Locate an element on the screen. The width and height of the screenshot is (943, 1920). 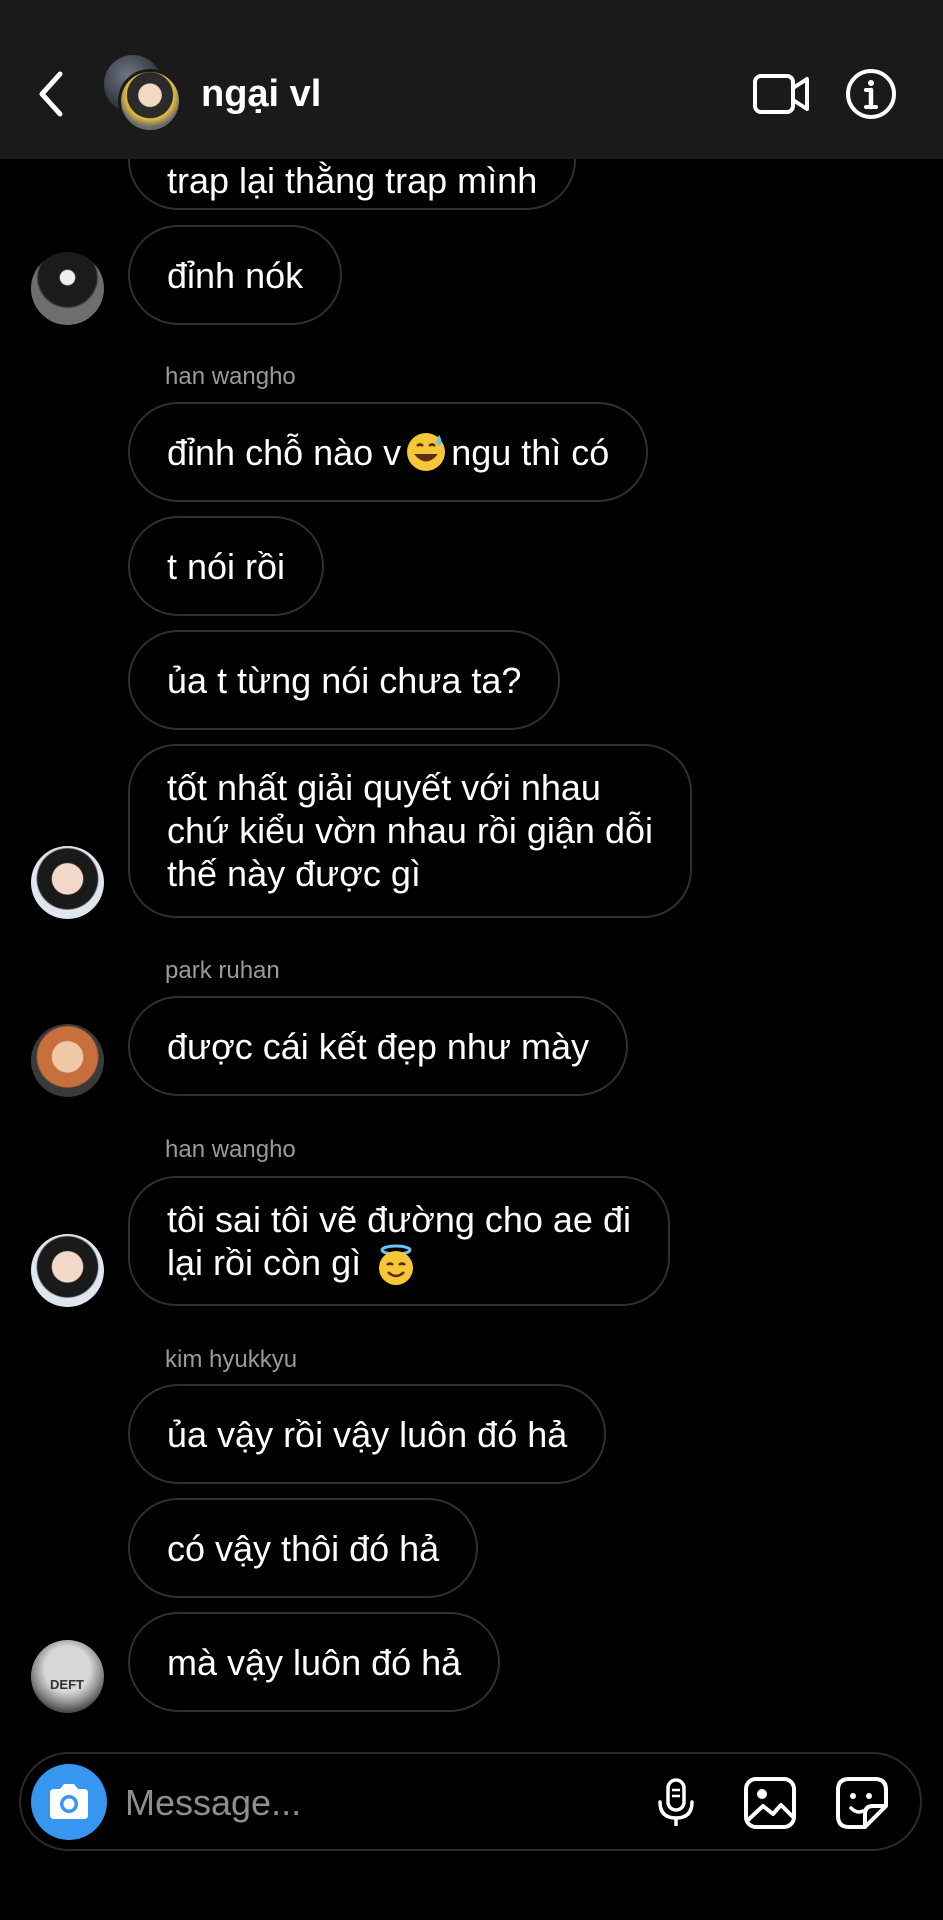
message-text: ngu thì có is located at coordinates (530, 452).